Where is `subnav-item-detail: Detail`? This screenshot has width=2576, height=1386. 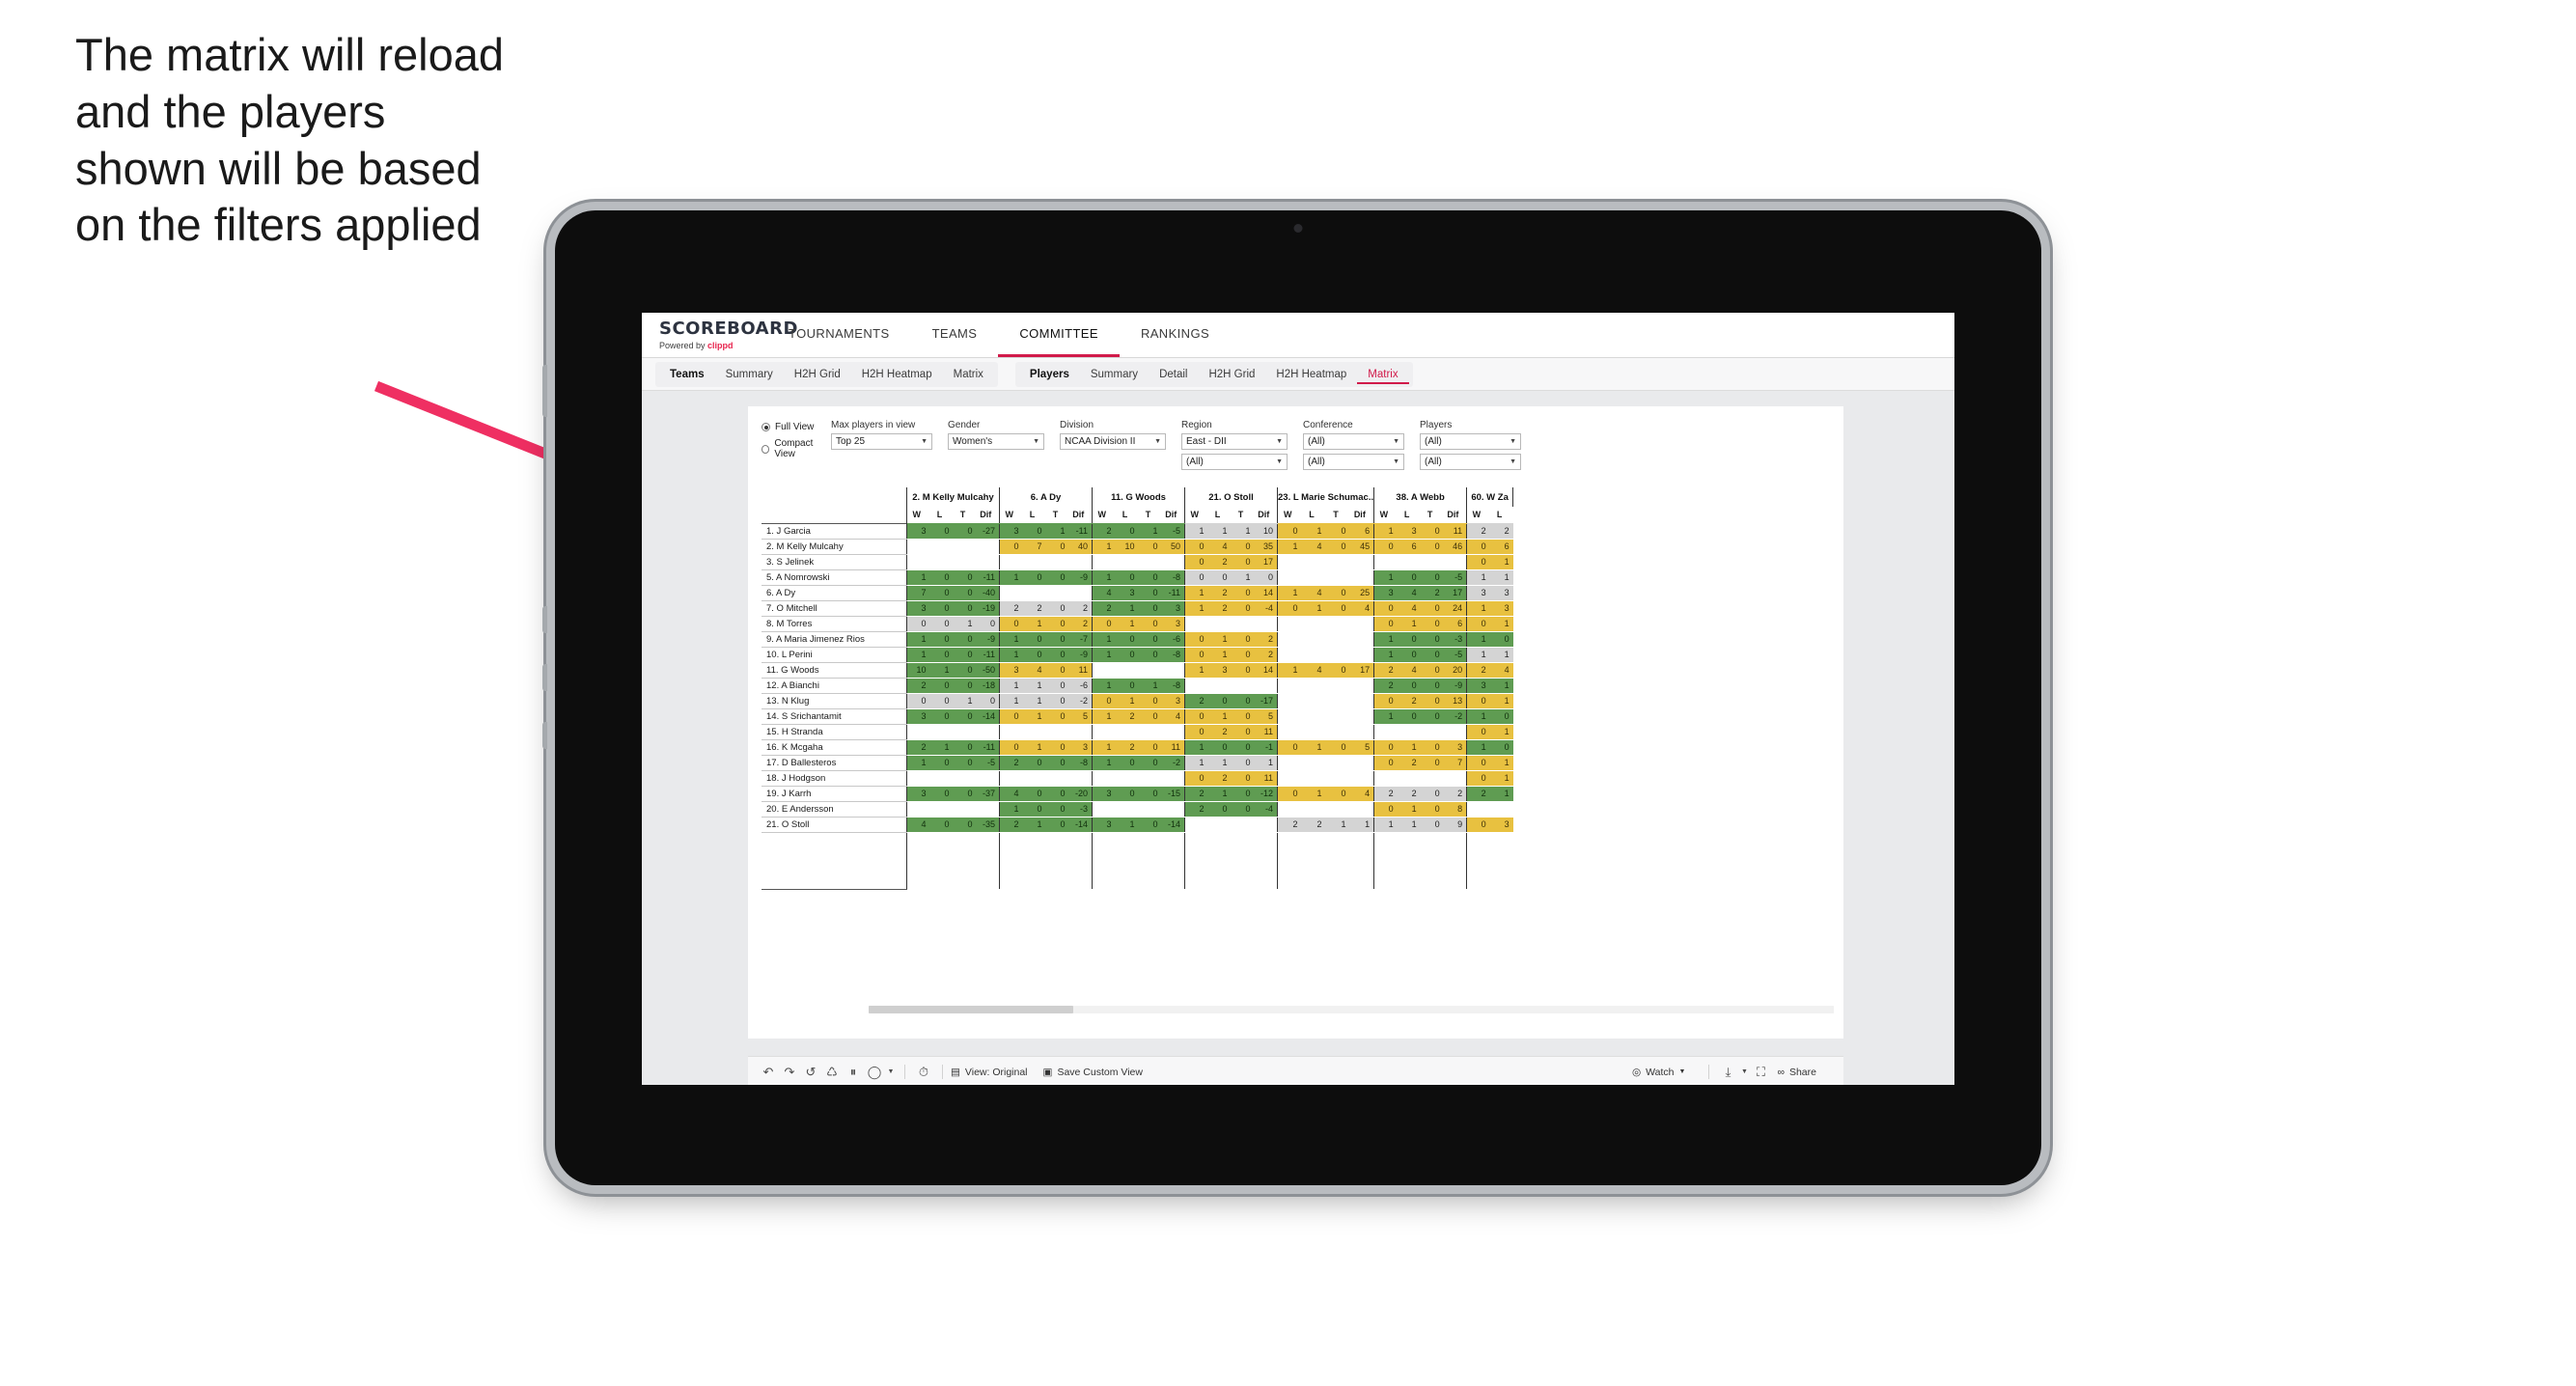
subnav-item-detail: Detail is located at coordinates (1173, 374).